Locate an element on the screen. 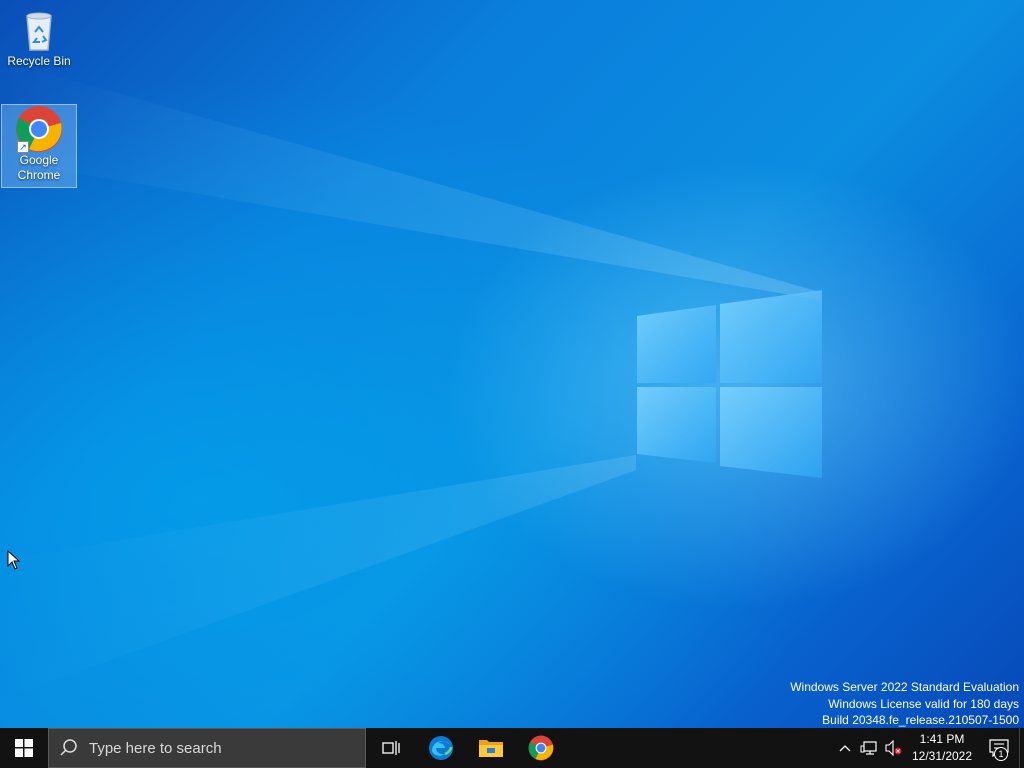 The height and width of the screenshot is (768, 1024). recycle-bin-icon is located at coordinates (39, 30).